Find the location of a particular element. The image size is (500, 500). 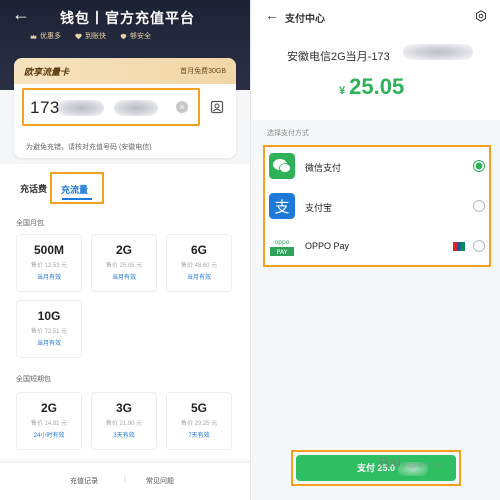

crown-icon is located at coordinates (33, 36).